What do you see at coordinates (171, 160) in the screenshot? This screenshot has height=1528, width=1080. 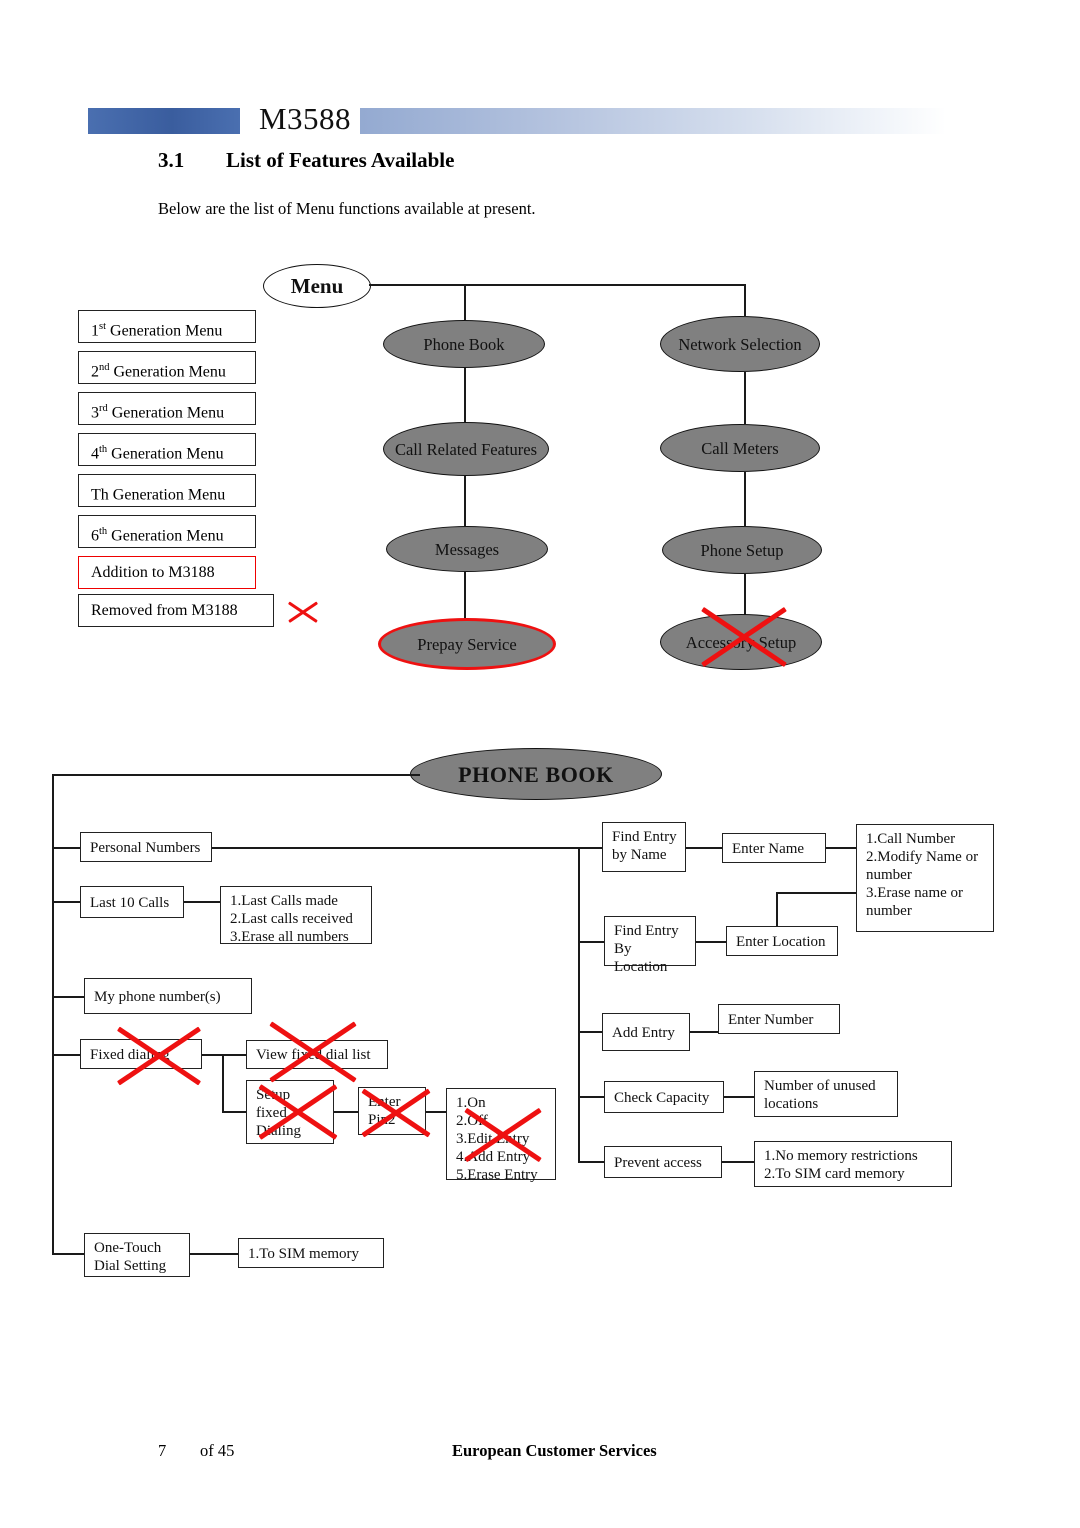 I see `section-number: 3.1` at bounding box center [171, 160].